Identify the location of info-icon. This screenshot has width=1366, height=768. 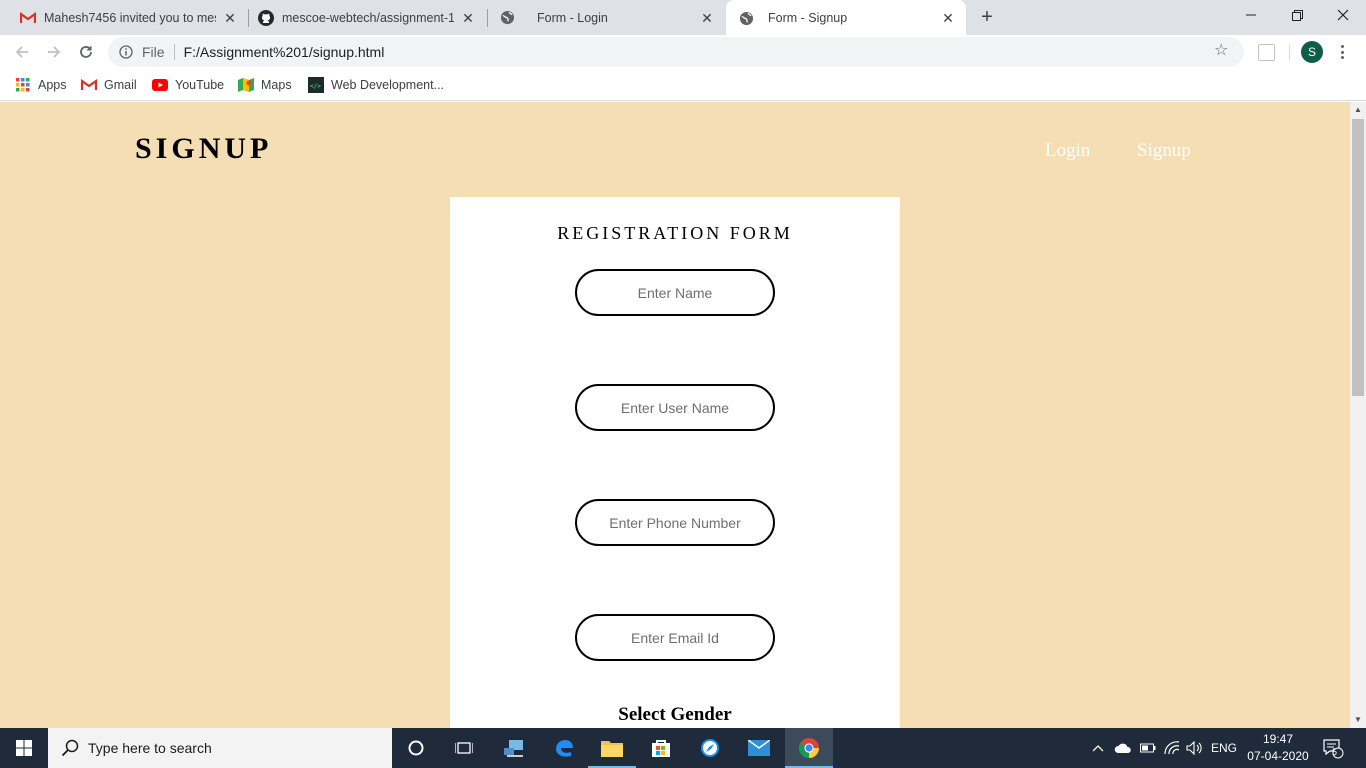
(126, 52).